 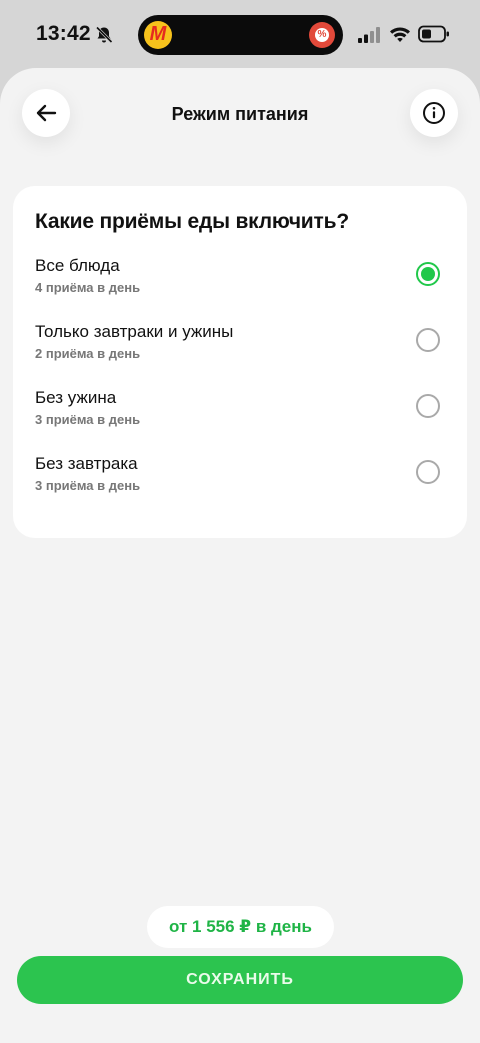 What do you see at coordinates (240, 980) in the screenshot?
I see `save-button: СОХРАНИТЬ` at bounding box center [240, 980].